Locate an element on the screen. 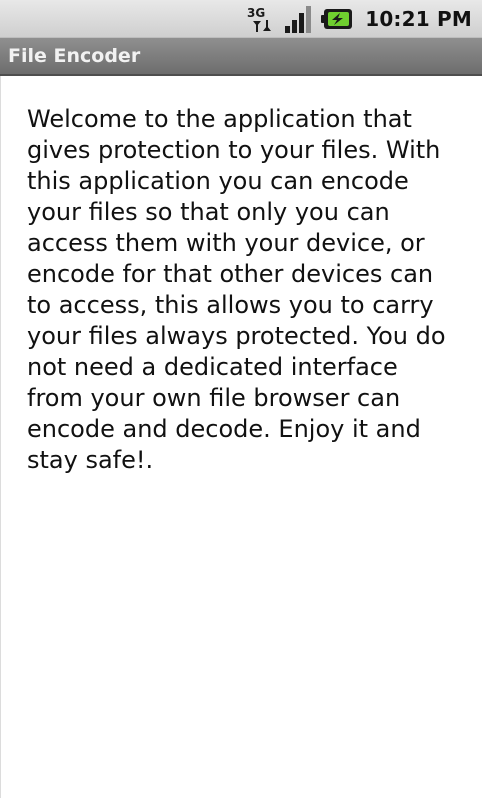  3g-data-icon: 3G is located at coordinates (260, 19).